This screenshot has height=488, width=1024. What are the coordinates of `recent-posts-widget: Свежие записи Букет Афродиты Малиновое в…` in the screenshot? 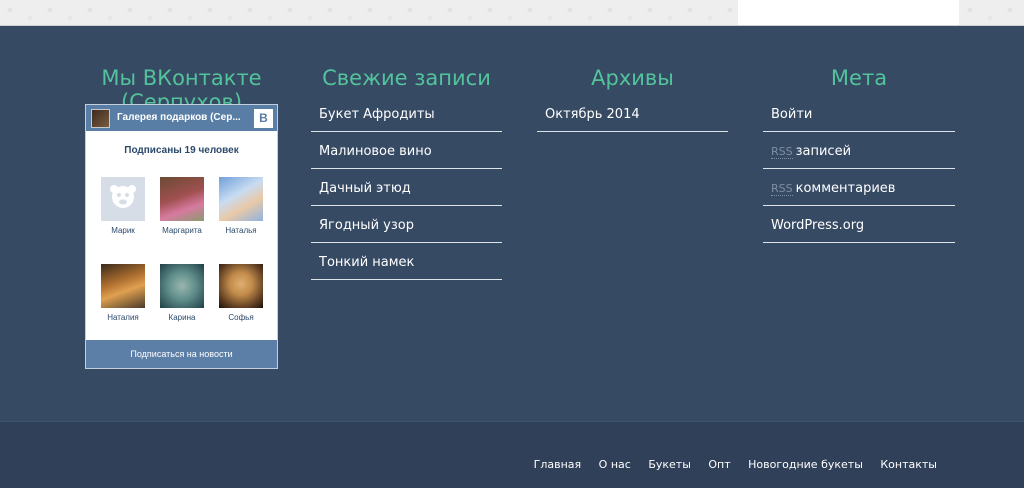 It's located at (406, 173).